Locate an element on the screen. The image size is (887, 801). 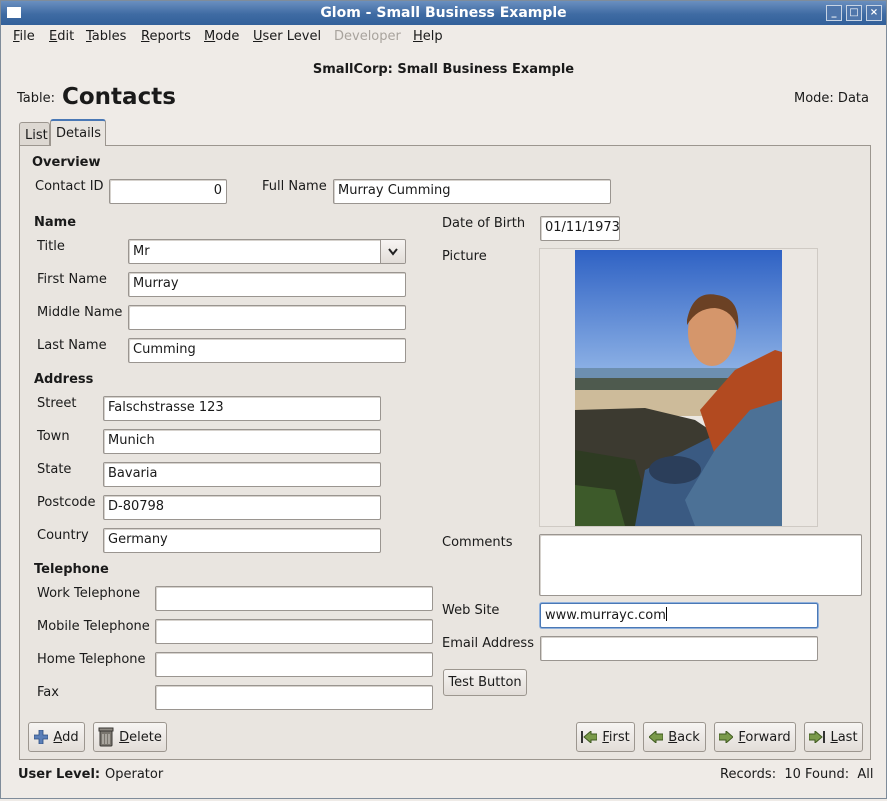
postcode-field: D-80798 is located at coordinates (242, 507).